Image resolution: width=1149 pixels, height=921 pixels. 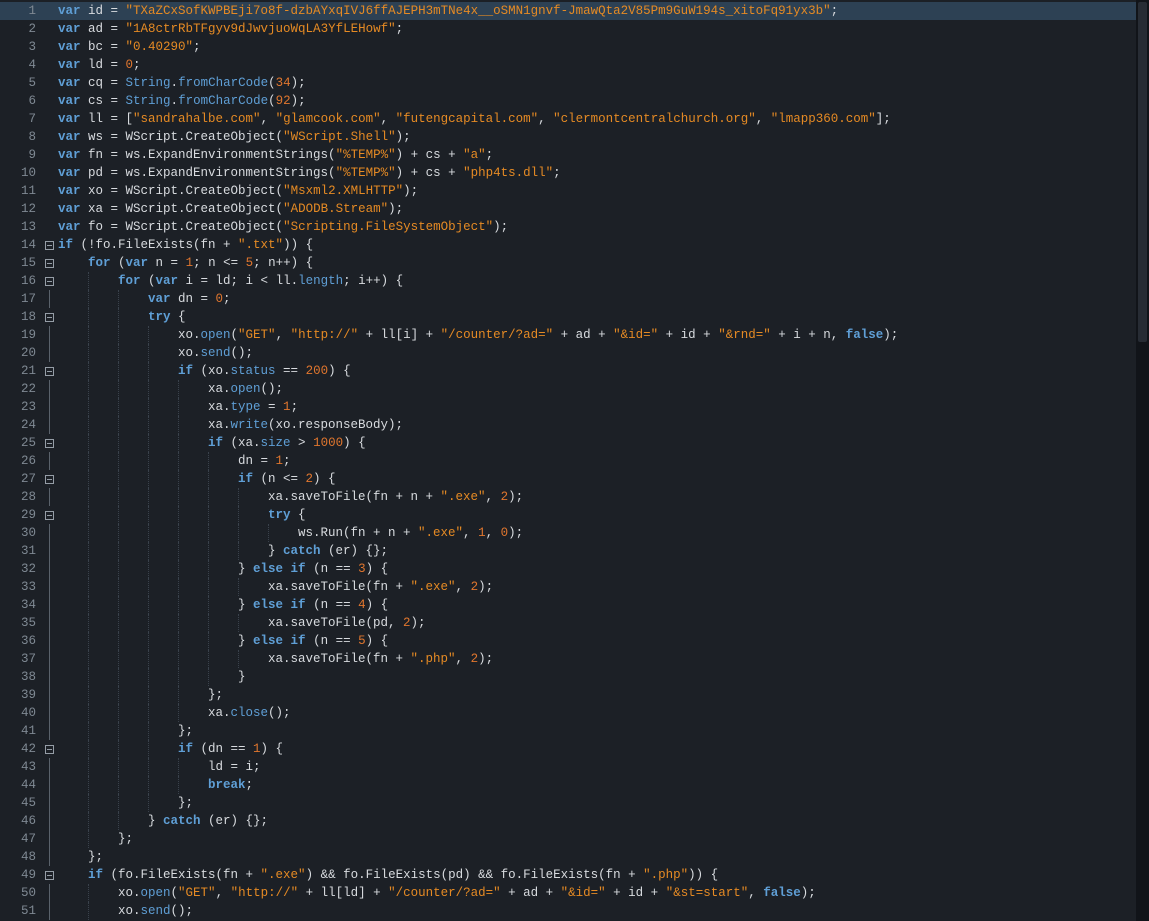 What do you see at coordinates (20, 695) in the screenshot?
I see `line-number: 39` at bounding box center [20, 695].